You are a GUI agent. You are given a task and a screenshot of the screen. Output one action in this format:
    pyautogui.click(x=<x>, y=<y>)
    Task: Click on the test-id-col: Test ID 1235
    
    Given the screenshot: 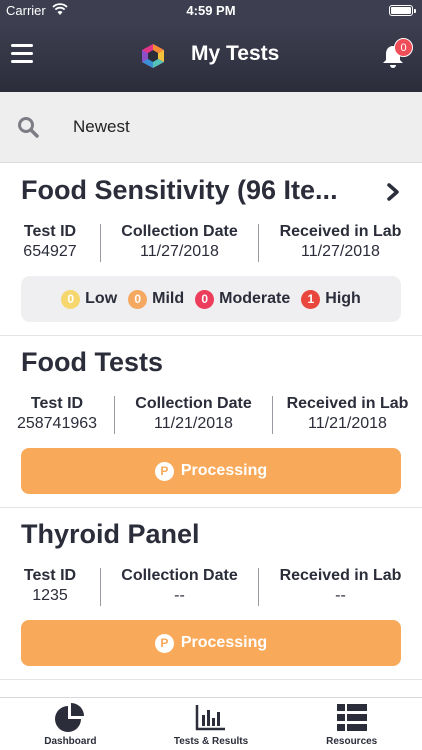 What is the action you would take?
    pyautogui.click(x=50, y=587)
    